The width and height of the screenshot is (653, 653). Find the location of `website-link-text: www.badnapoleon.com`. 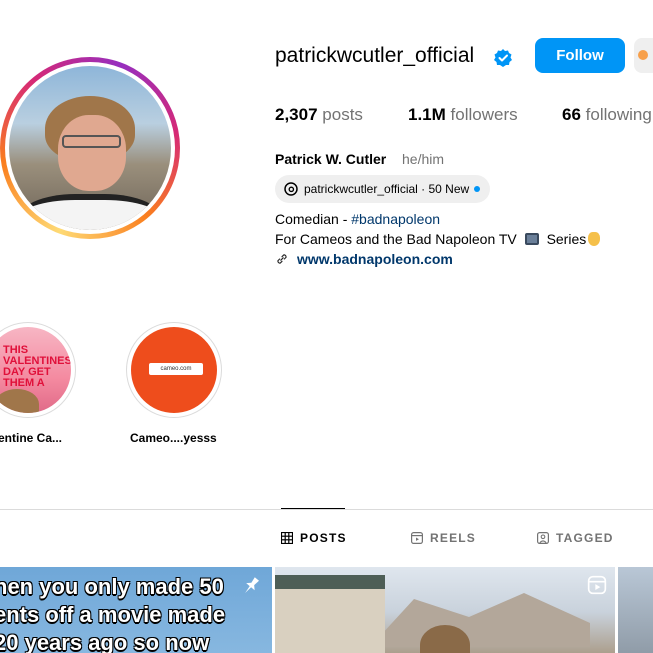

website-link-text: www.badnapoleon.com is located at coordinates (375, 259).